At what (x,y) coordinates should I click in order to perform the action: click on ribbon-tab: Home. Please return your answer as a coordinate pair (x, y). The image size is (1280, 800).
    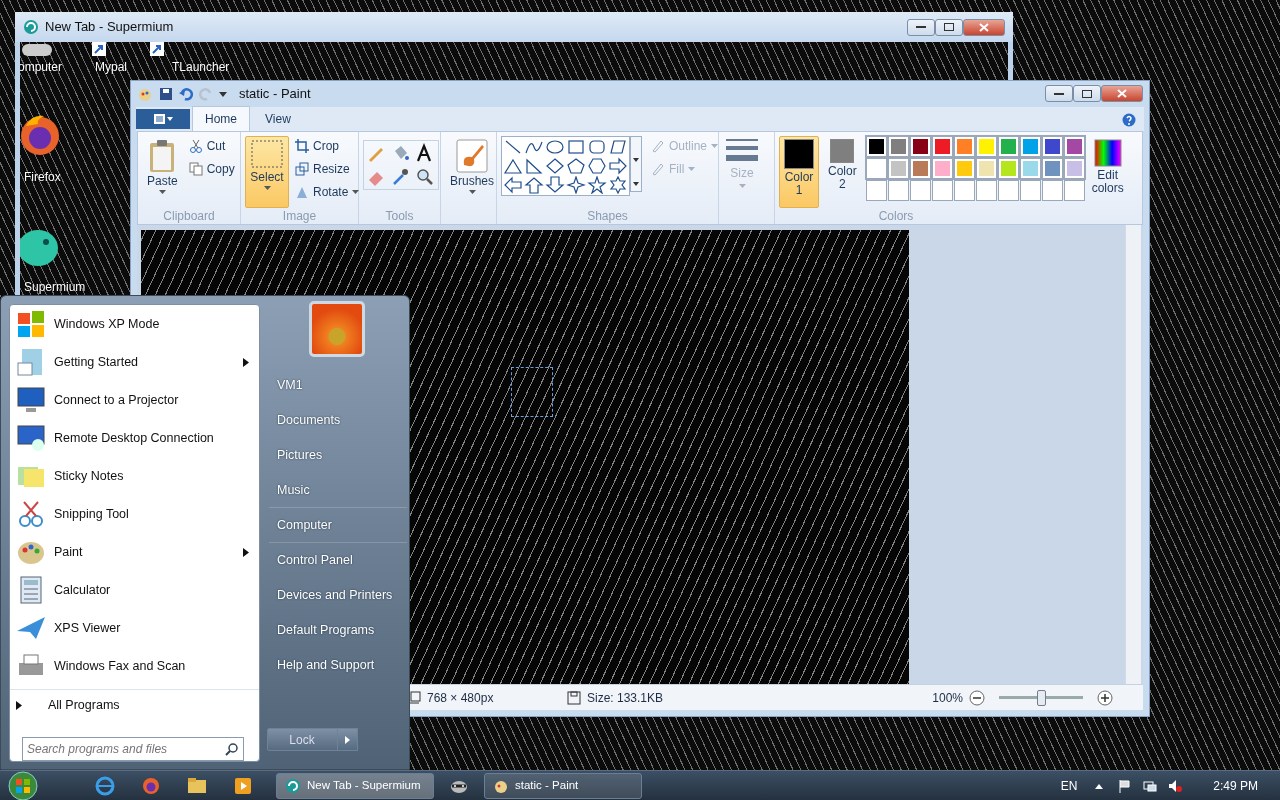
    Looking at the image, I should click on (221, 118).